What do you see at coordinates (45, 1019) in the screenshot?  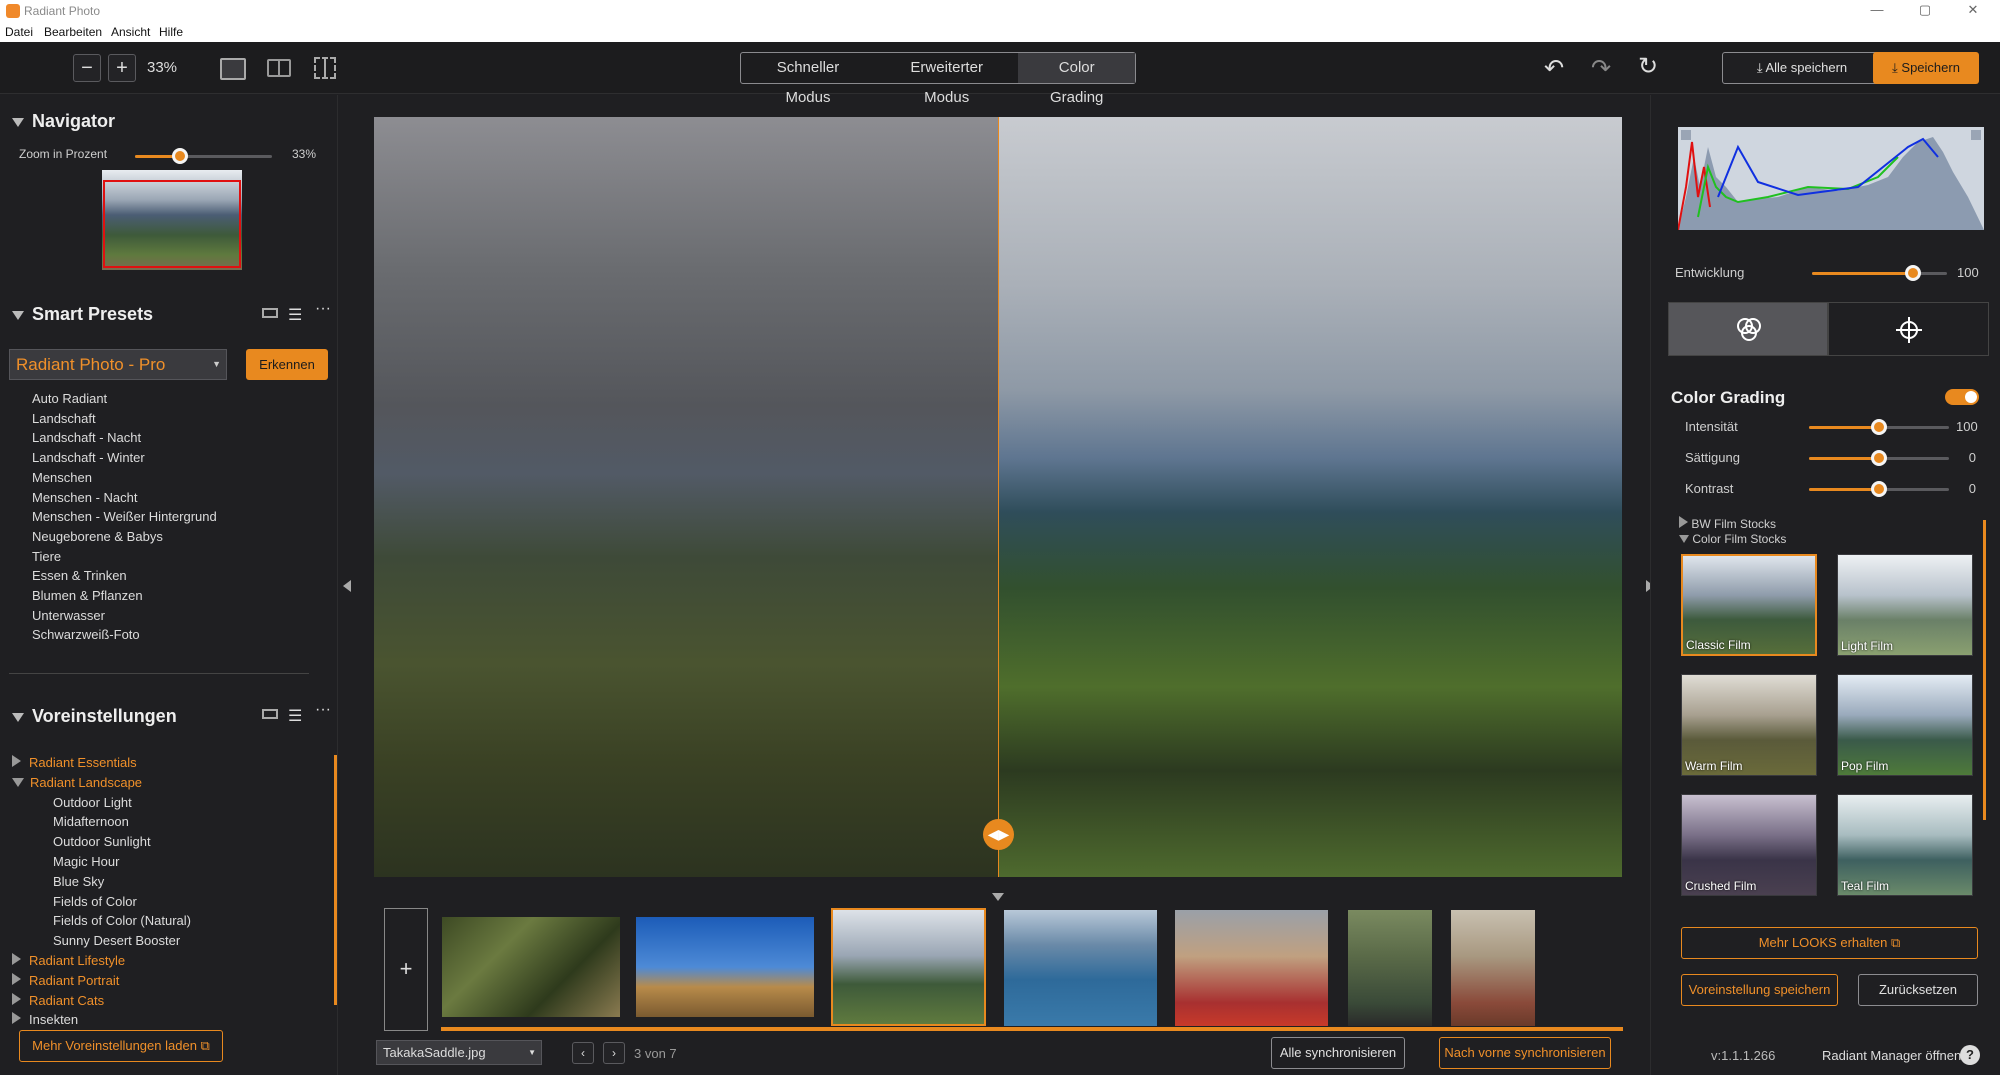 I see `preset-group: Insekten` at bounding box center [45, 1019].